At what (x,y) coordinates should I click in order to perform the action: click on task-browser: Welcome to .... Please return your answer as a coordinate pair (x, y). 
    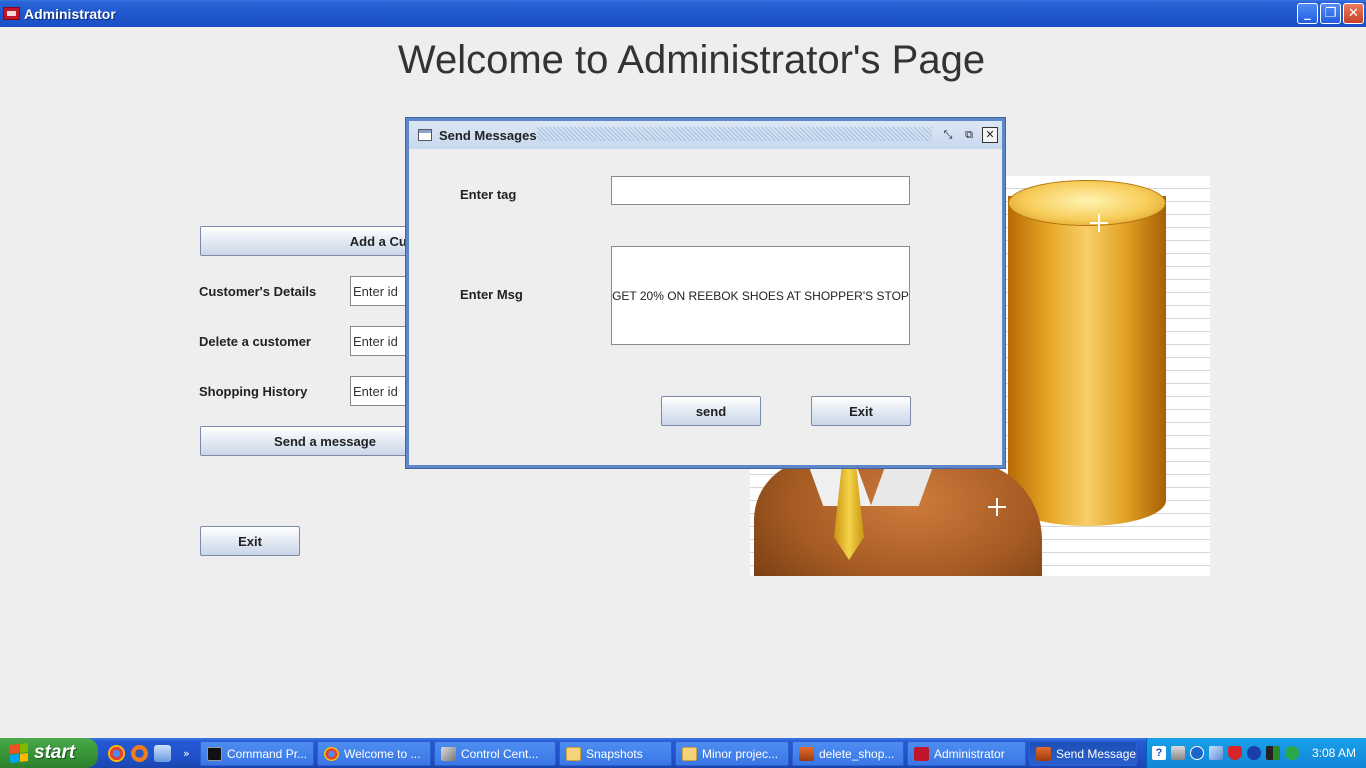
    Looking at the image, I should click on (374, 753).